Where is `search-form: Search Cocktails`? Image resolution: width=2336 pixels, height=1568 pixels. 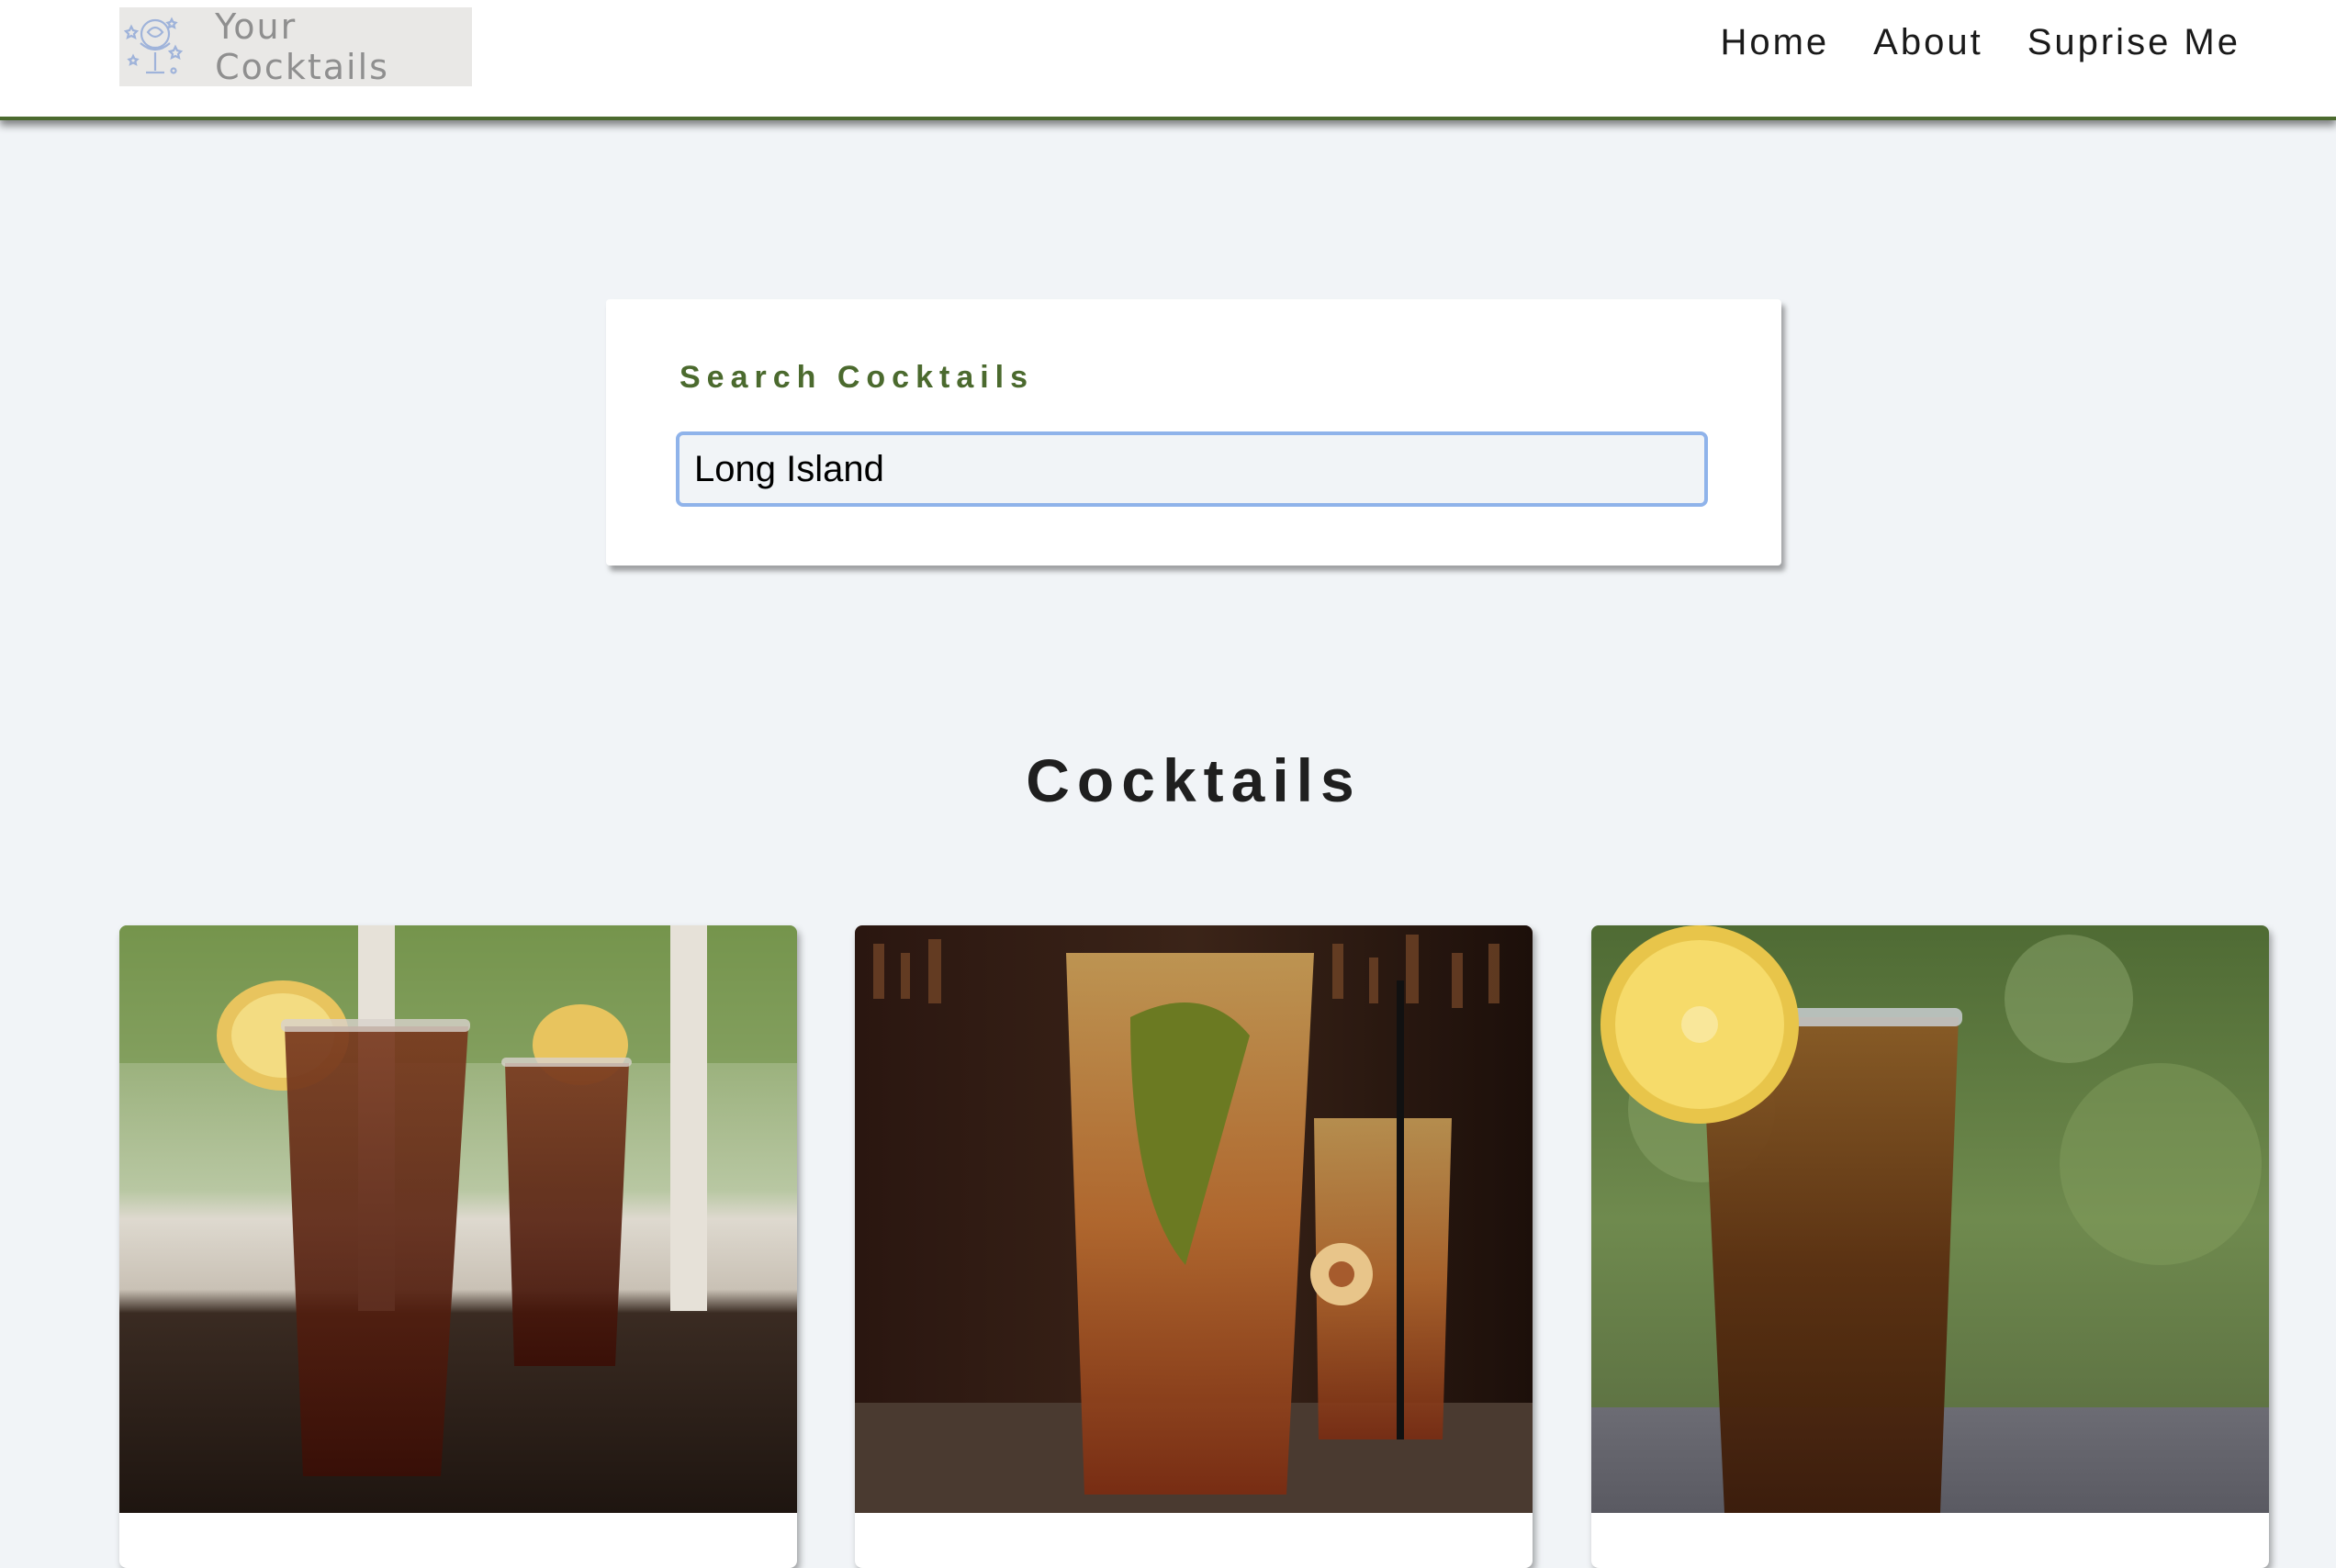
search-form: Search Cocktails is located at coordinates (1193, 432).